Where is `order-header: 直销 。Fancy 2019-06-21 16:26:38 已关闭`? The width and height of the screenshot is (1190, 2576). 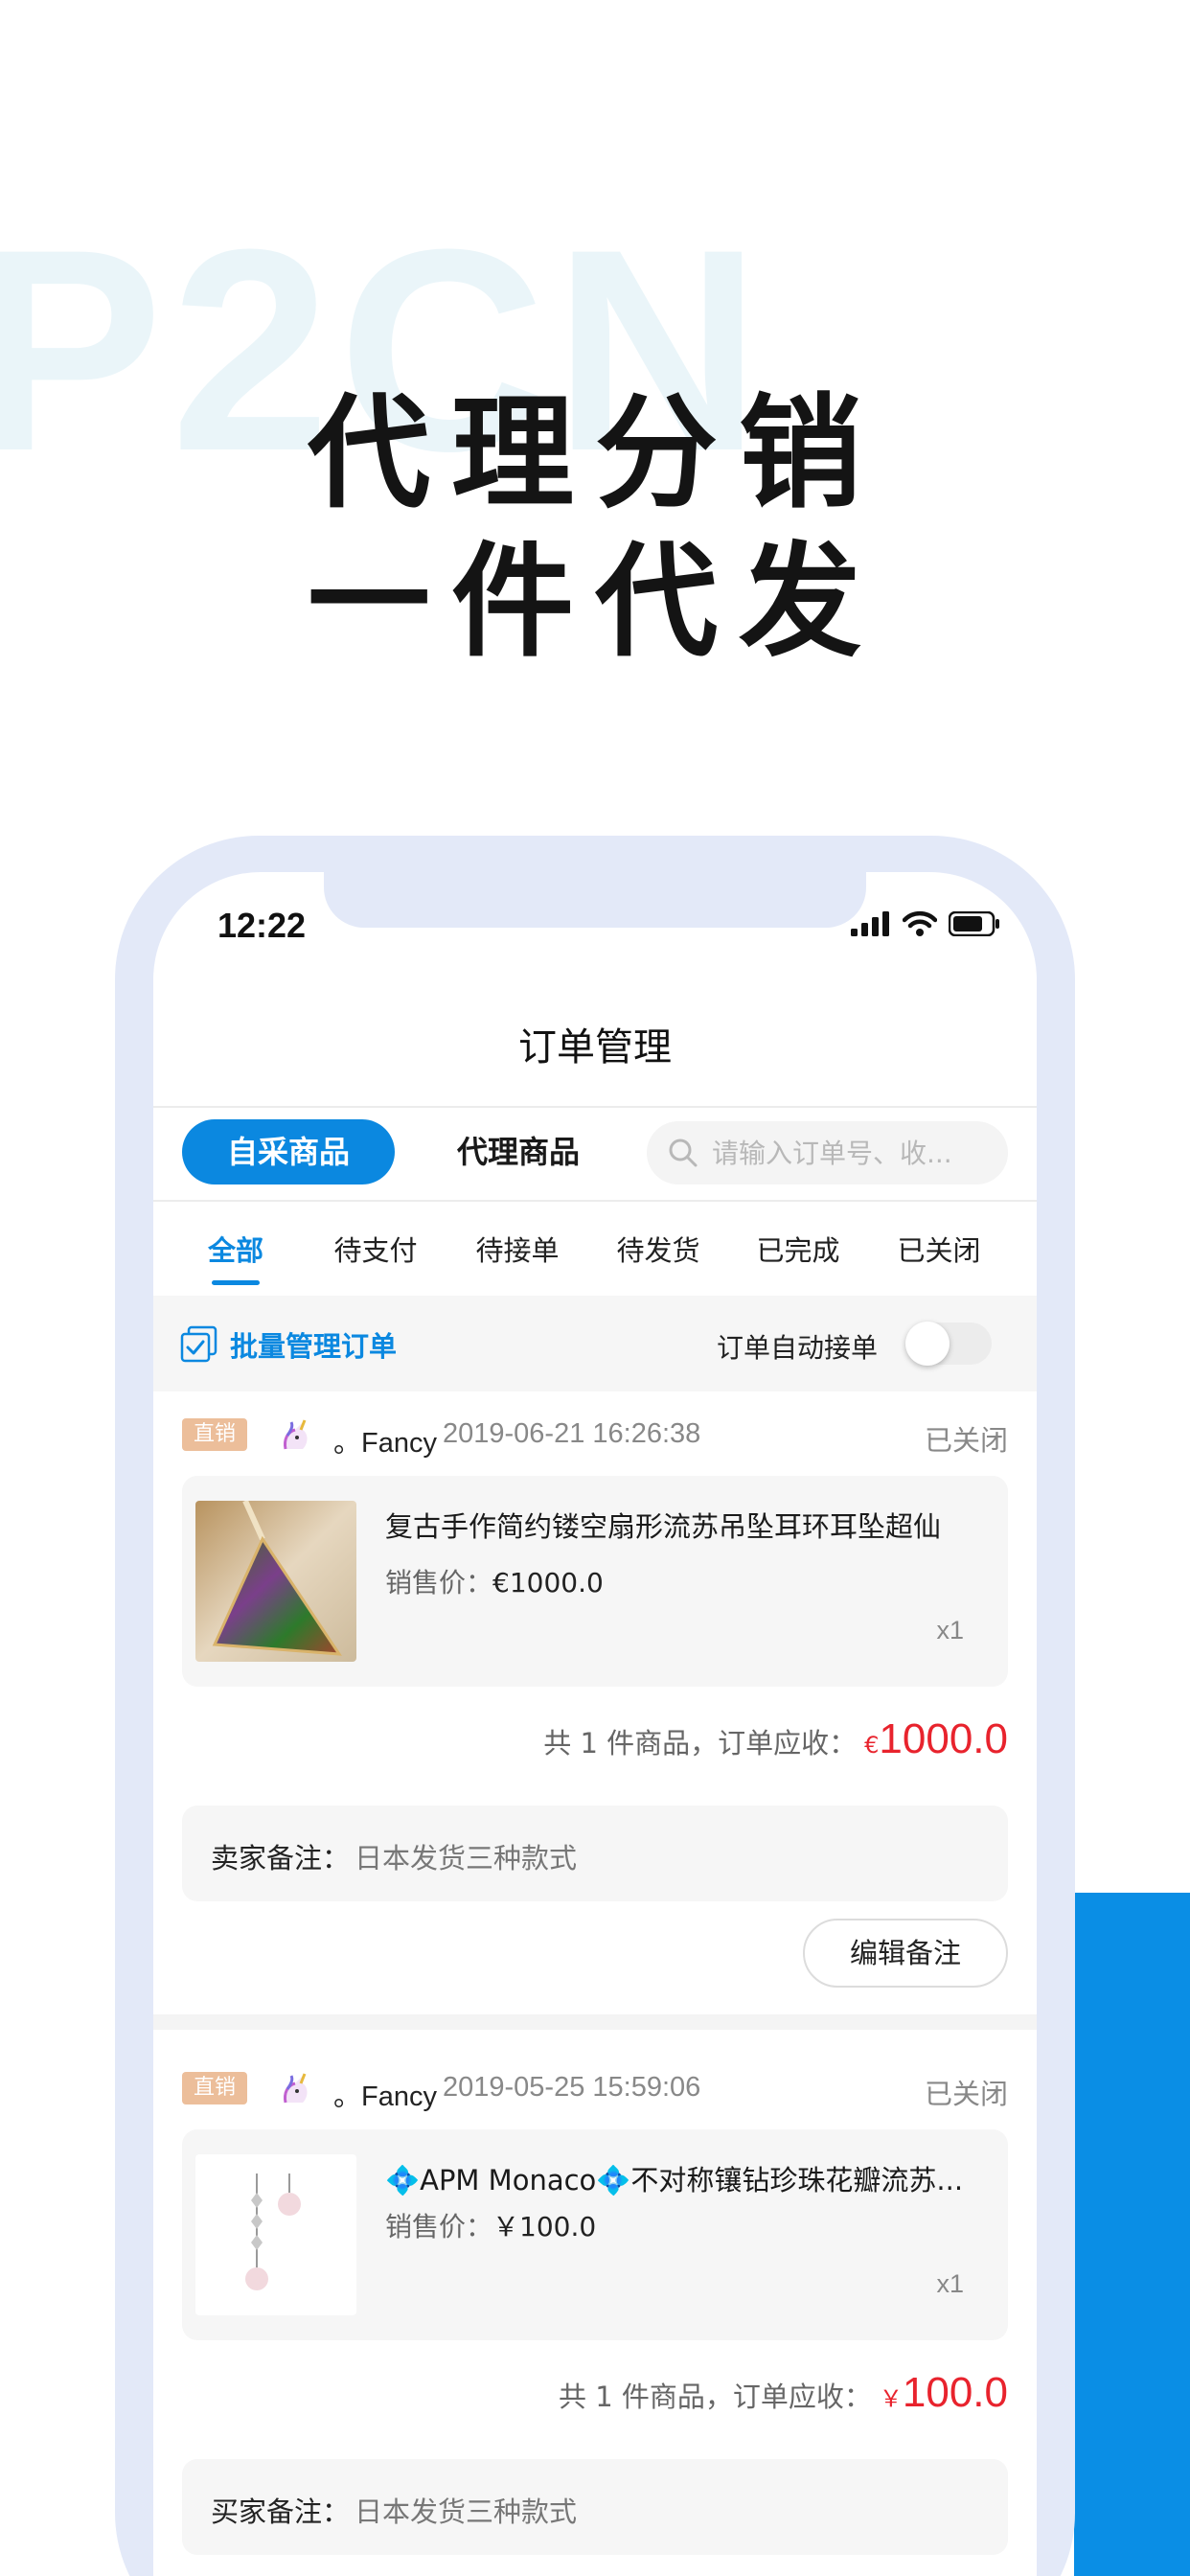 order-header: 直销 。Fancy 2019-06-21 16:26:38 已关闭 is located at coordinates (595, 1436).